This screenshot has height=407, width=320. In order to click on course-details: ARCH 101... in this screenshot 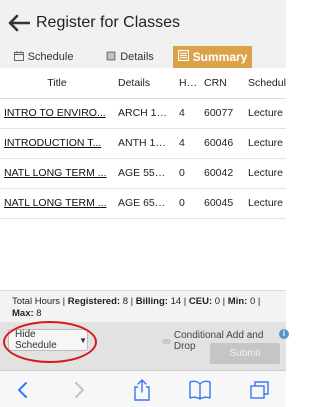, I will do `click(144, 113)`.